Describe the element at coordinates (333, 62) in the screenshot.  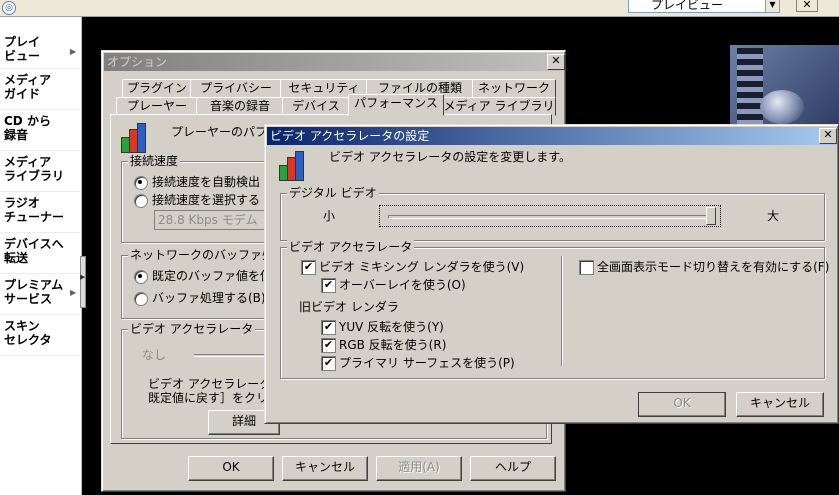
I see `options-dialog-title: オプション` at that location.